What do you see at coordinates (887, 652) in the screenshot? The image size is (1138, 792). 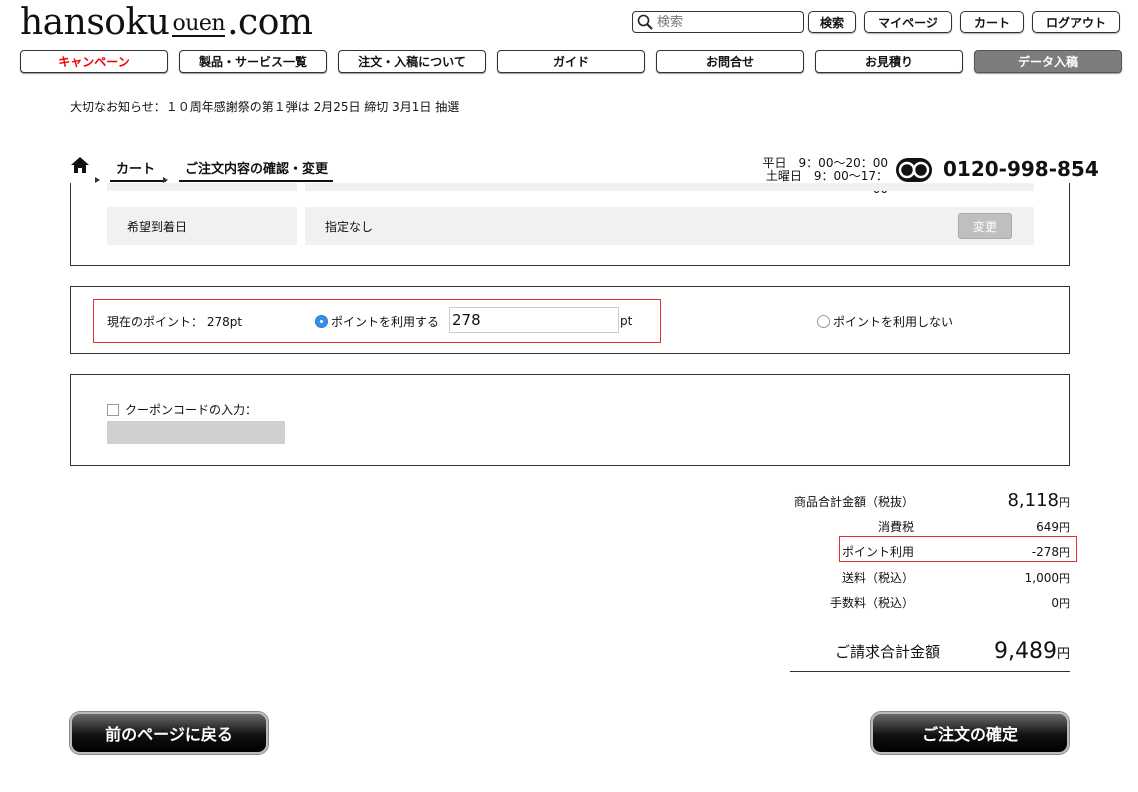 I see `grand-total-label: ご請求合計金額` at bounding box center [887, 652].